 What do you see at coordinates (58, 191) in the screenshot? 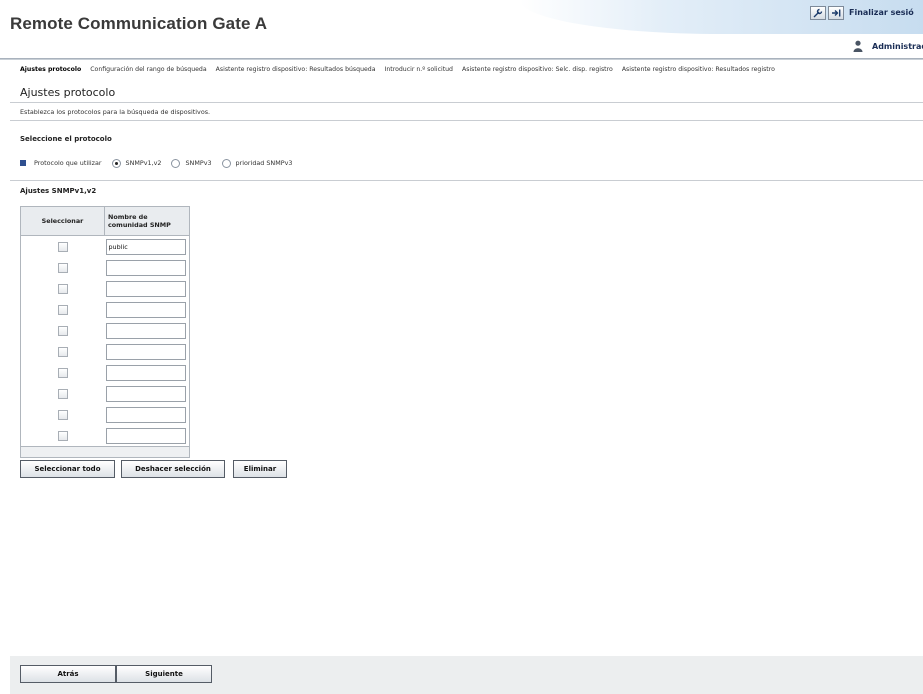
I see `snmp-section-title: Ajustes SNMPv1,v2` at bounding box center [58, 191].